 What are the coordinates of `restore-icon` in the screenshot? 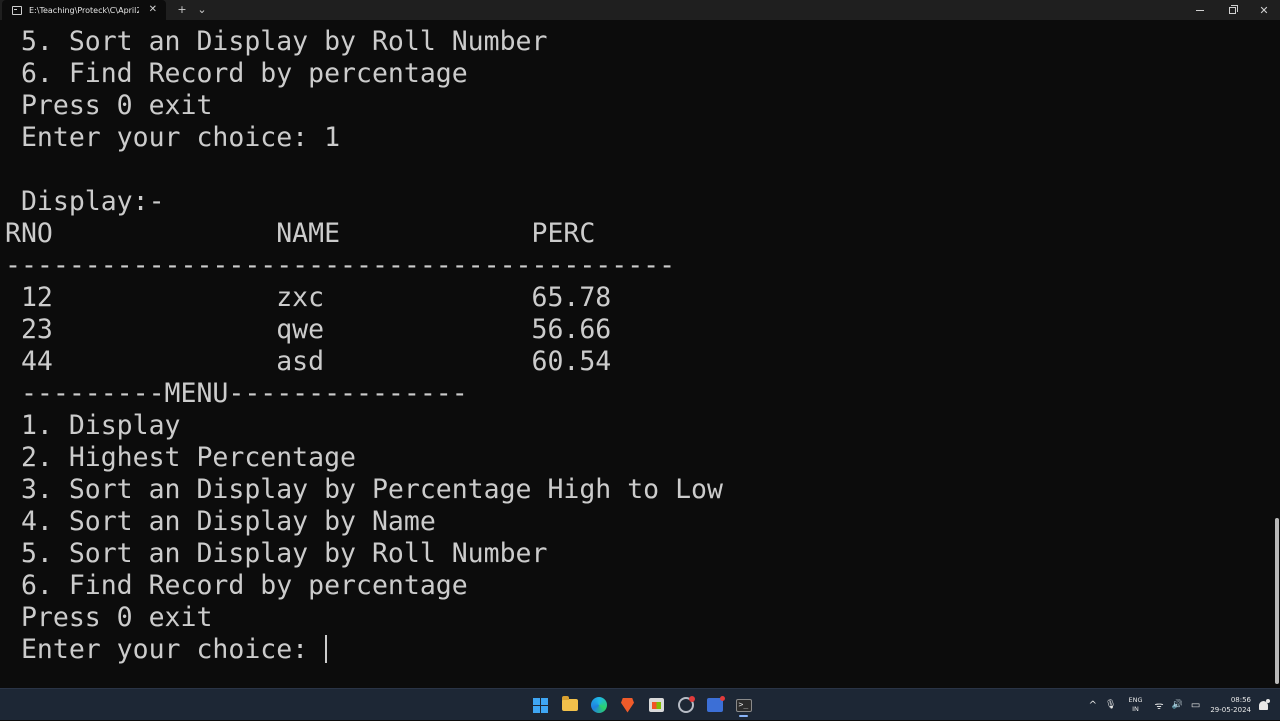 It's located at (1233, 9).